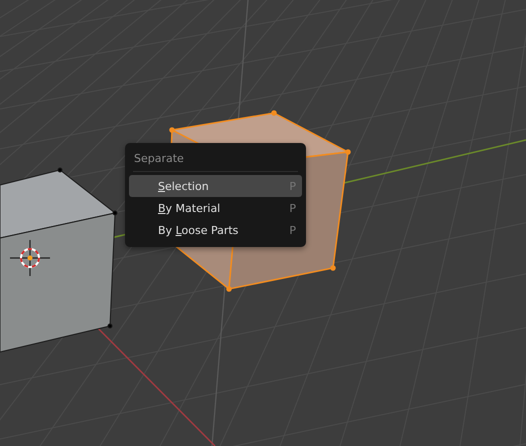 The height and width of the screenshot is (446, 526). What do you see at coordinates (30, 258) in the screenshot?
I see `3d-cursor-icon` at bounding box center [30, 258].